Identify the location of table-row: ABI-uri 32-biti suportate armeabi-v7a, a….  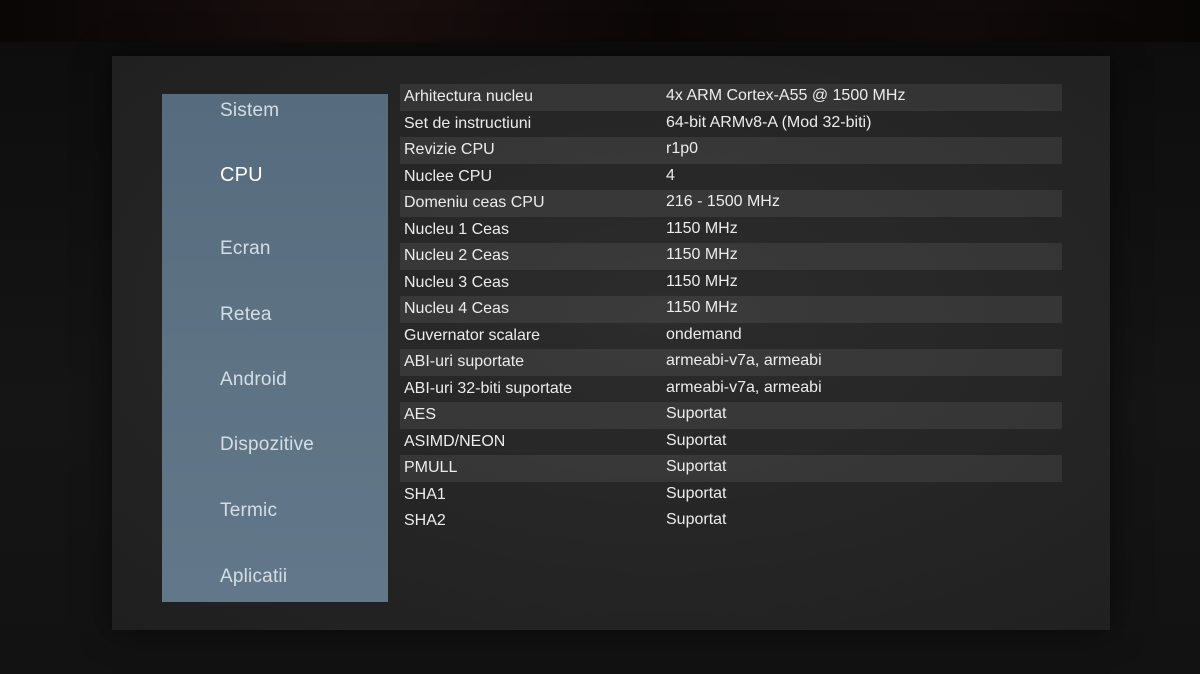
(731, 389).